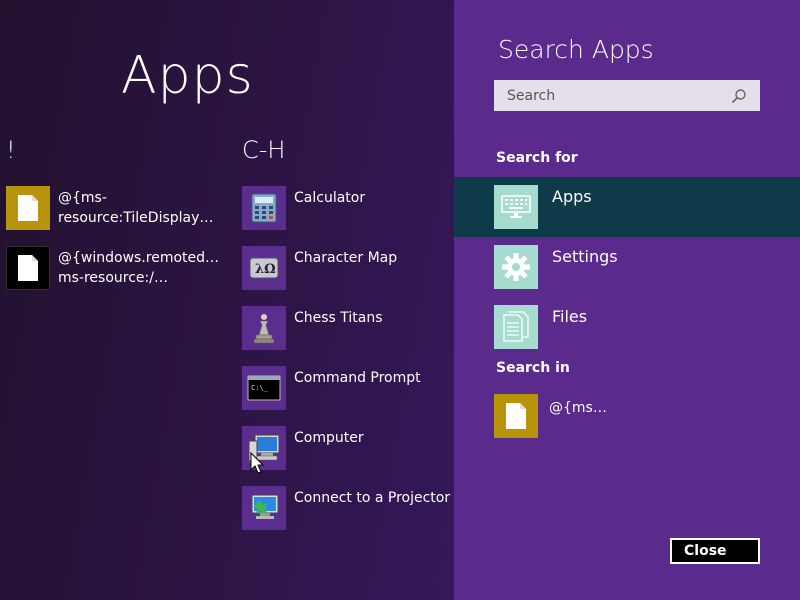 Image resolution: width=800 pixels, height=600 pixels. Describe the element at coordinates (338, 318) in the screenshot. I see `app-label: Chess Titans` at that location.